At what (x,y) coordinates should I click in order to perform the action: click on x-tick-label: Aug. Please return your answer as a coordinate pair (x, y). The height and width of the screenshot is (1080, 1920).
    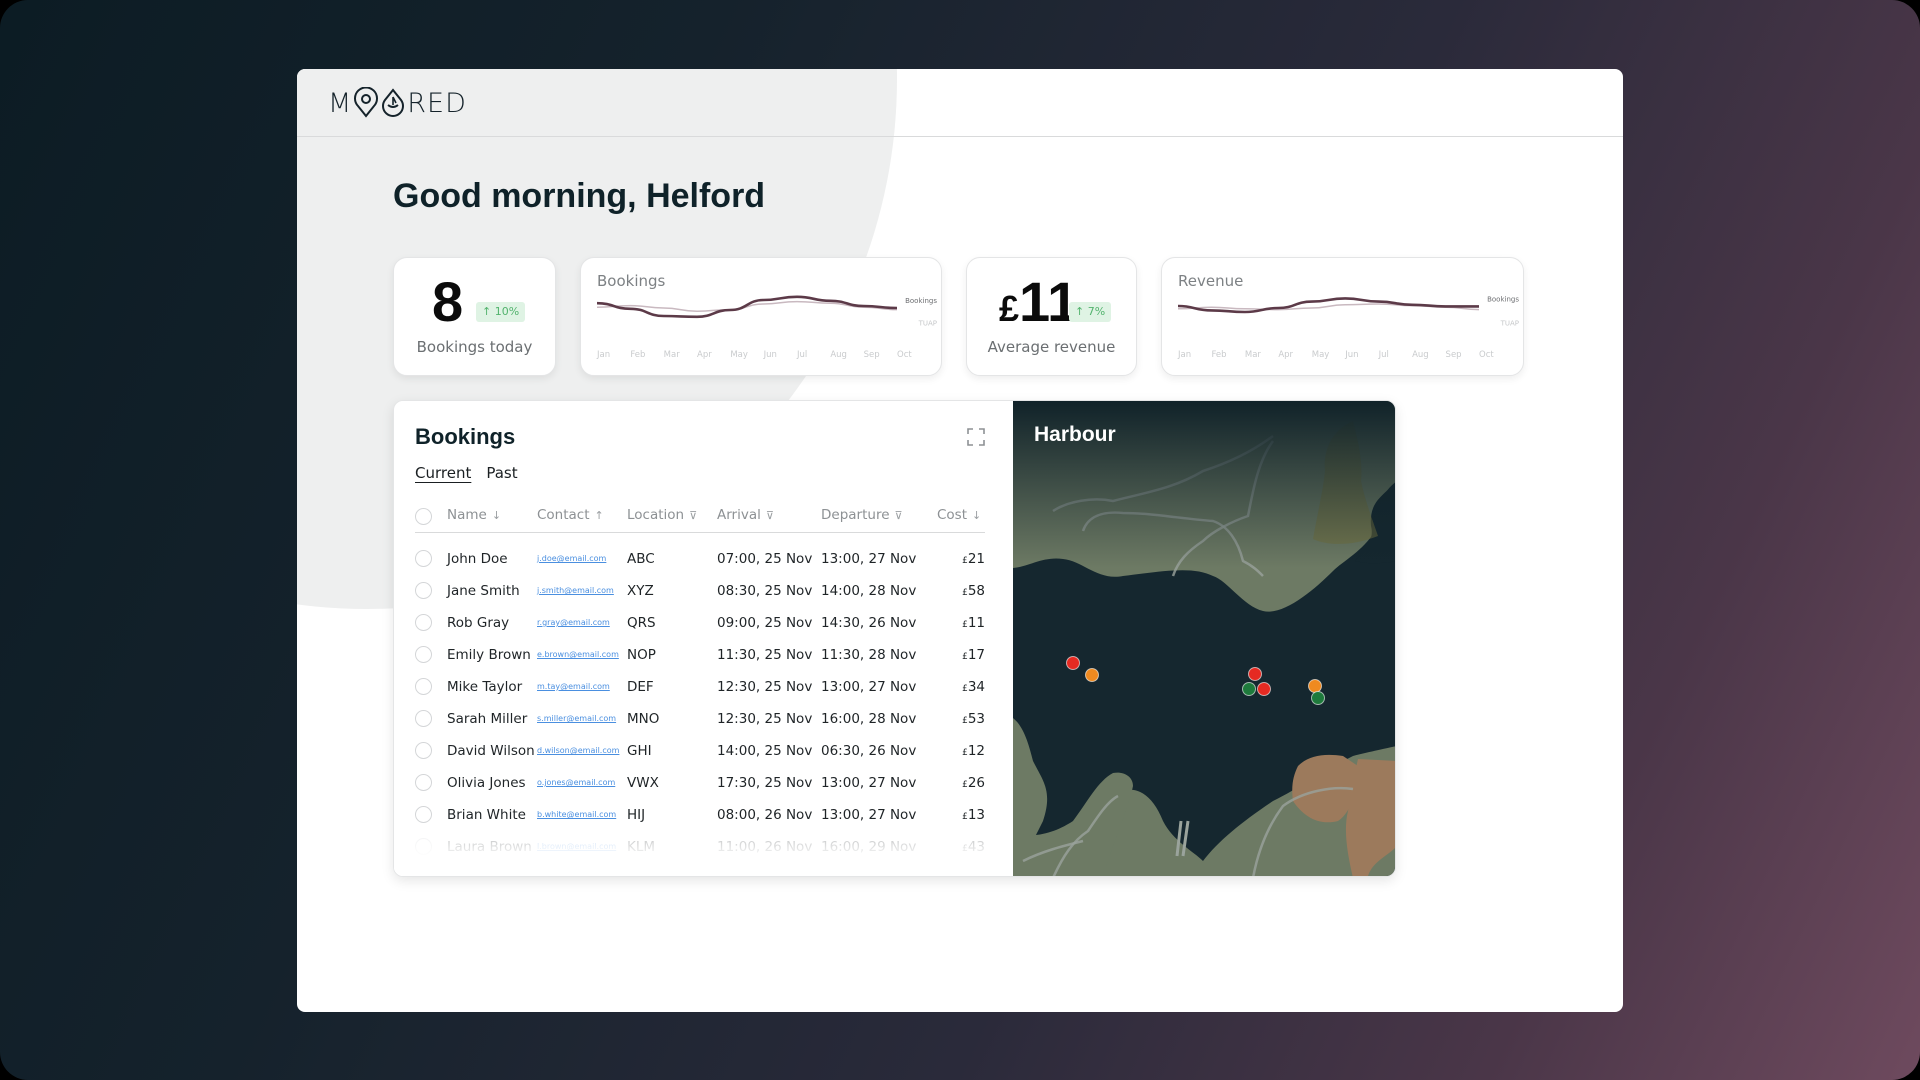
    Looking at the image, I should click on (838, 355).